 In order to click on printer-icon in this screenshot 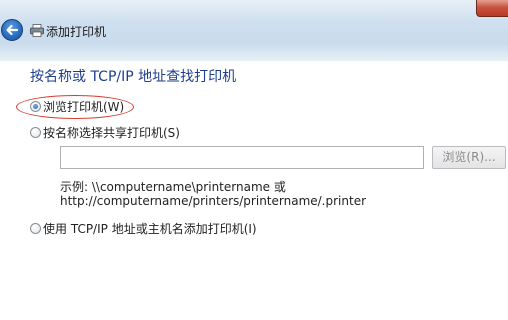, I will do `click(37, 30)`.